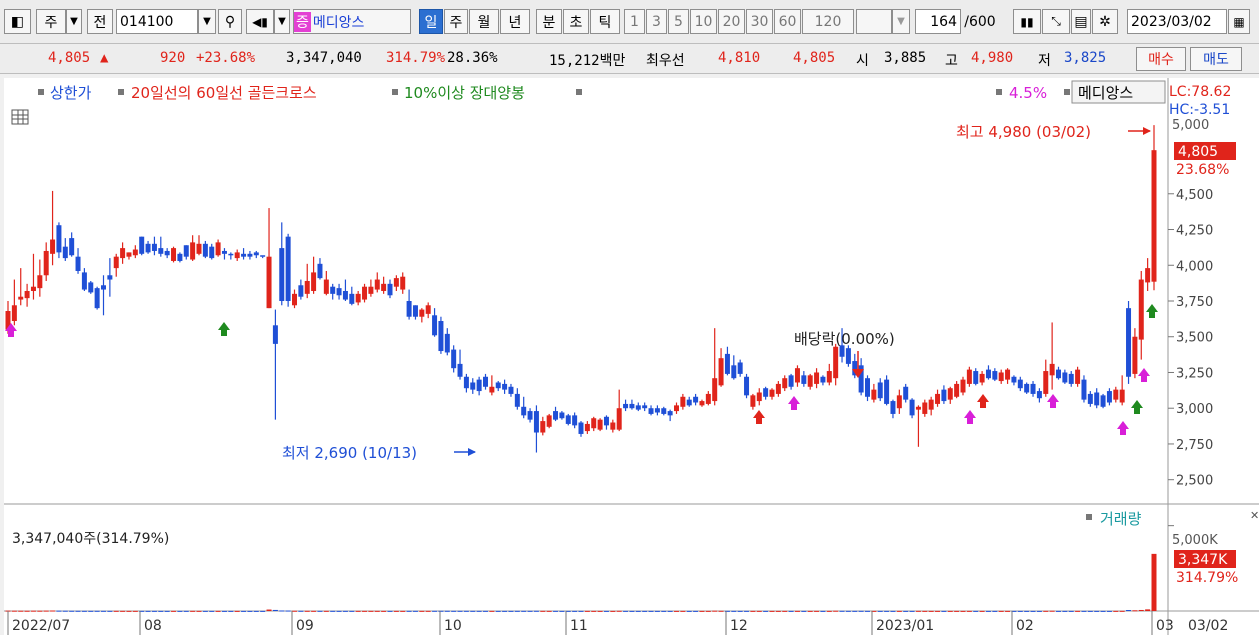 The width and height of the screenshot is (1259, 635). I want to click on interval-custom-field, so click(874, 21).